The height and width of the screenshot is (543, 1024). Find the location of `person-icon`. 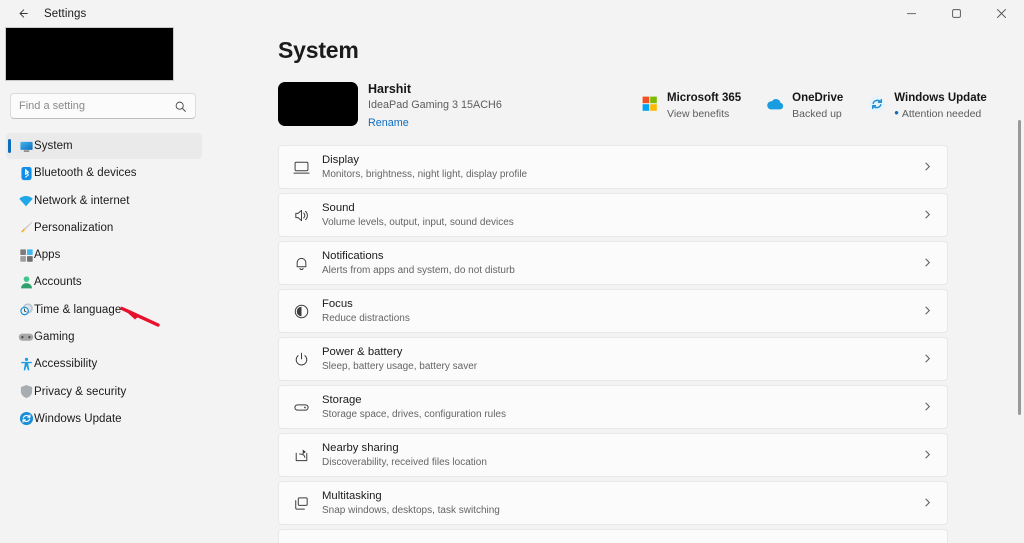

person-icon is located at coordinates (26, 282).